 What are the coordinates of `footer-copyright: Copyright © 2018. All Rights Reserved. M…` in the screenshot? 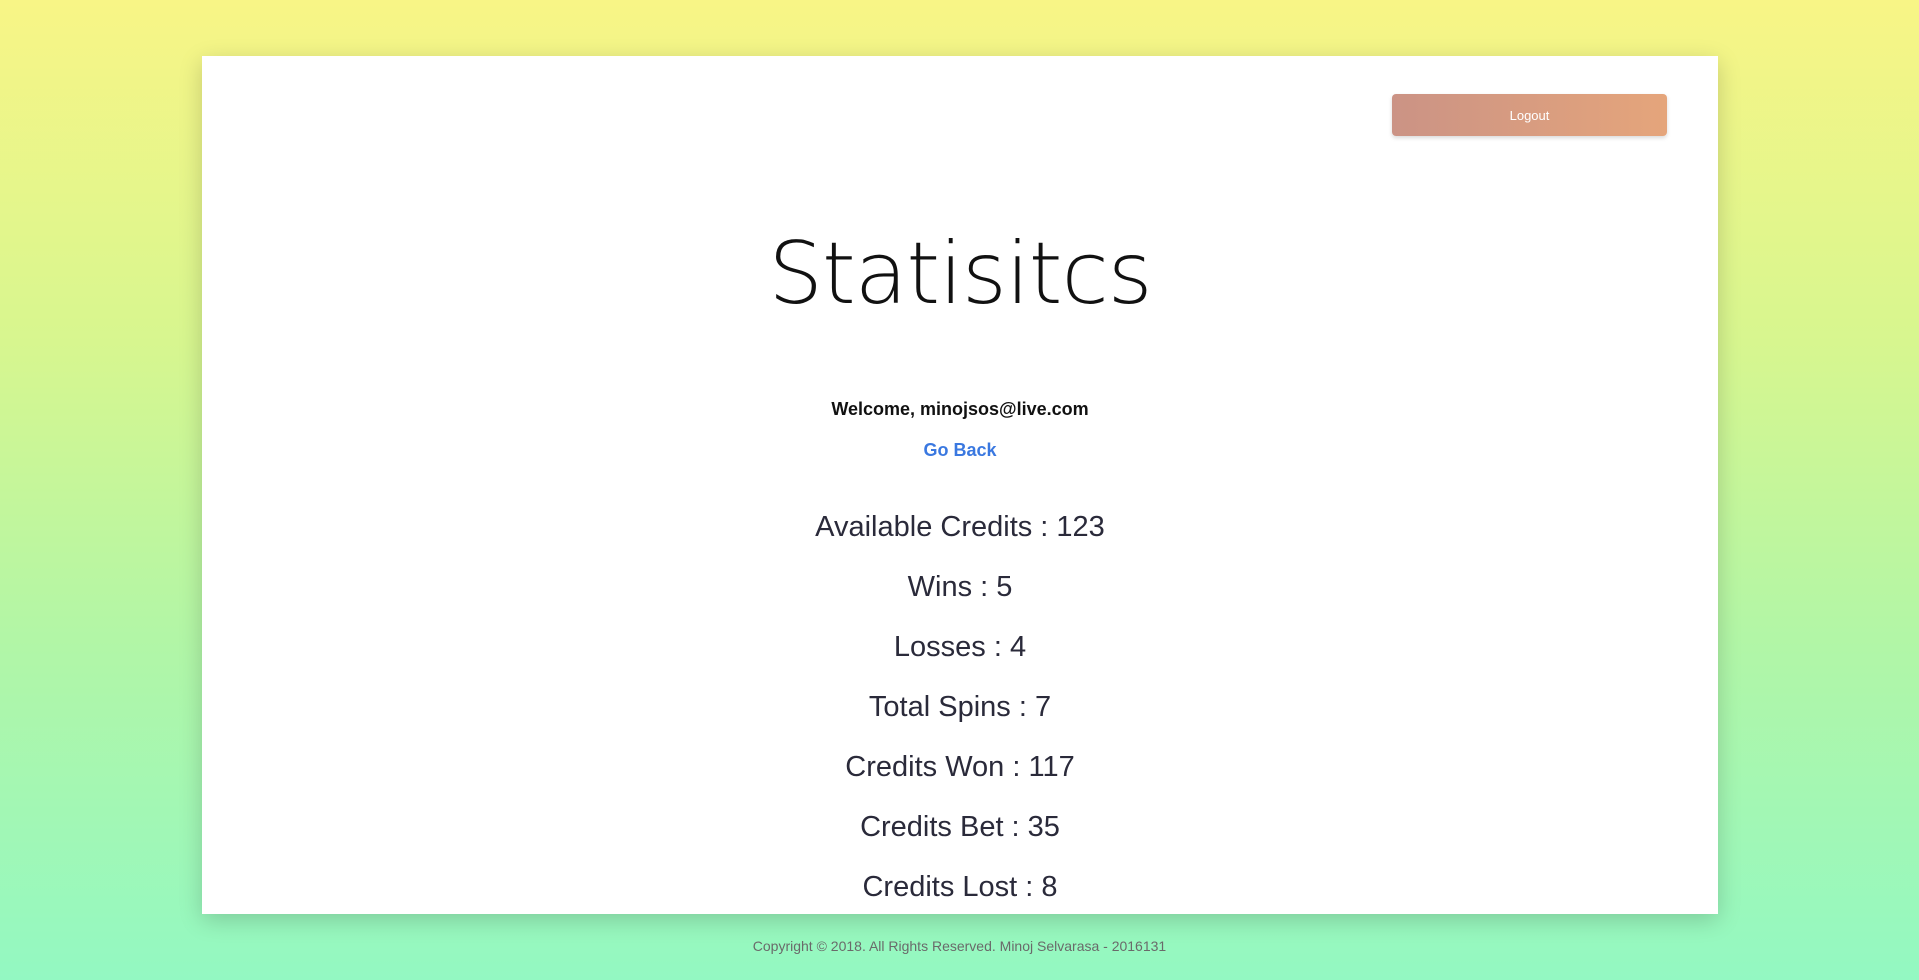 It's located at (959, 946).